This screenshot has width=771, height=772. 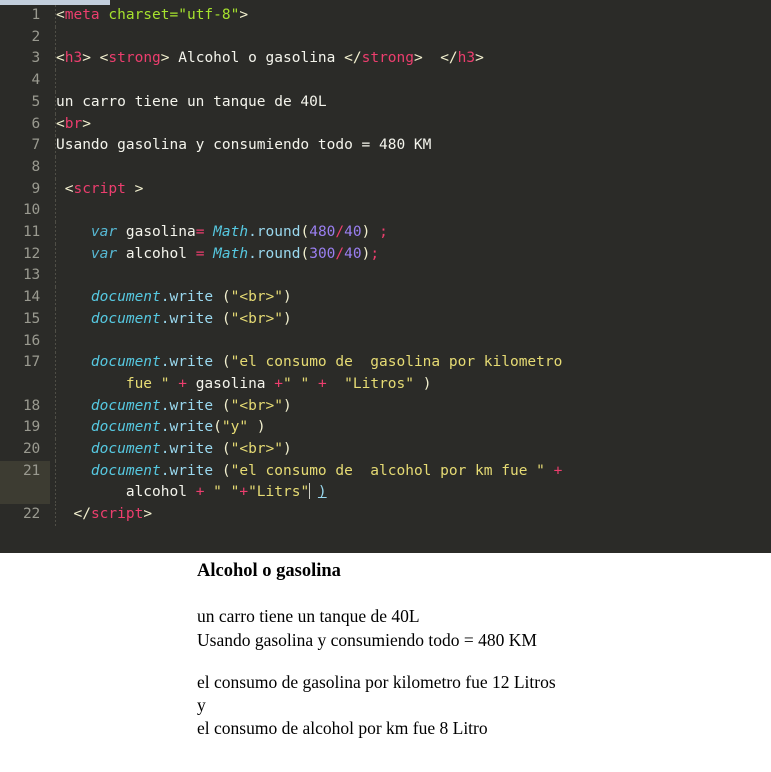 What do you see at coordinates (55, 2) in the screenshot?
I see `scrollbar-thumb` at bounding box center [55, 2].